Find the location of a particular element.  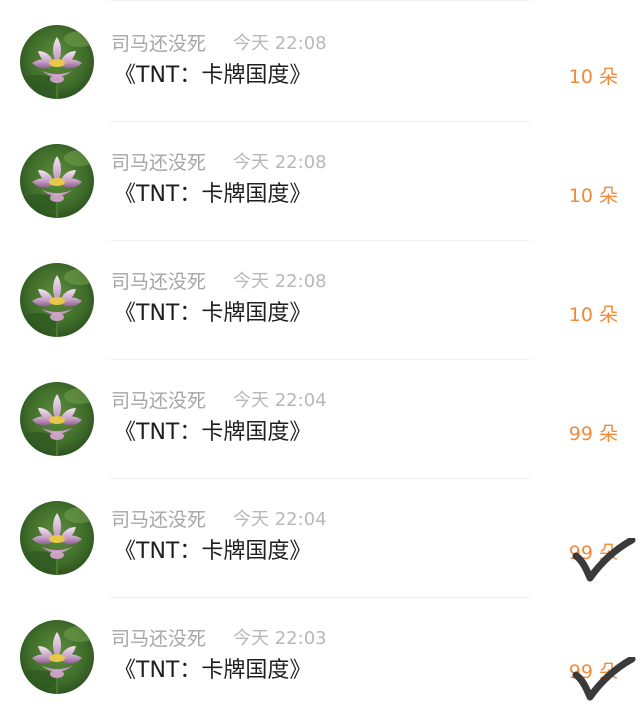

timestamp: 今天 22:03 is located at coordinates (280, 638).